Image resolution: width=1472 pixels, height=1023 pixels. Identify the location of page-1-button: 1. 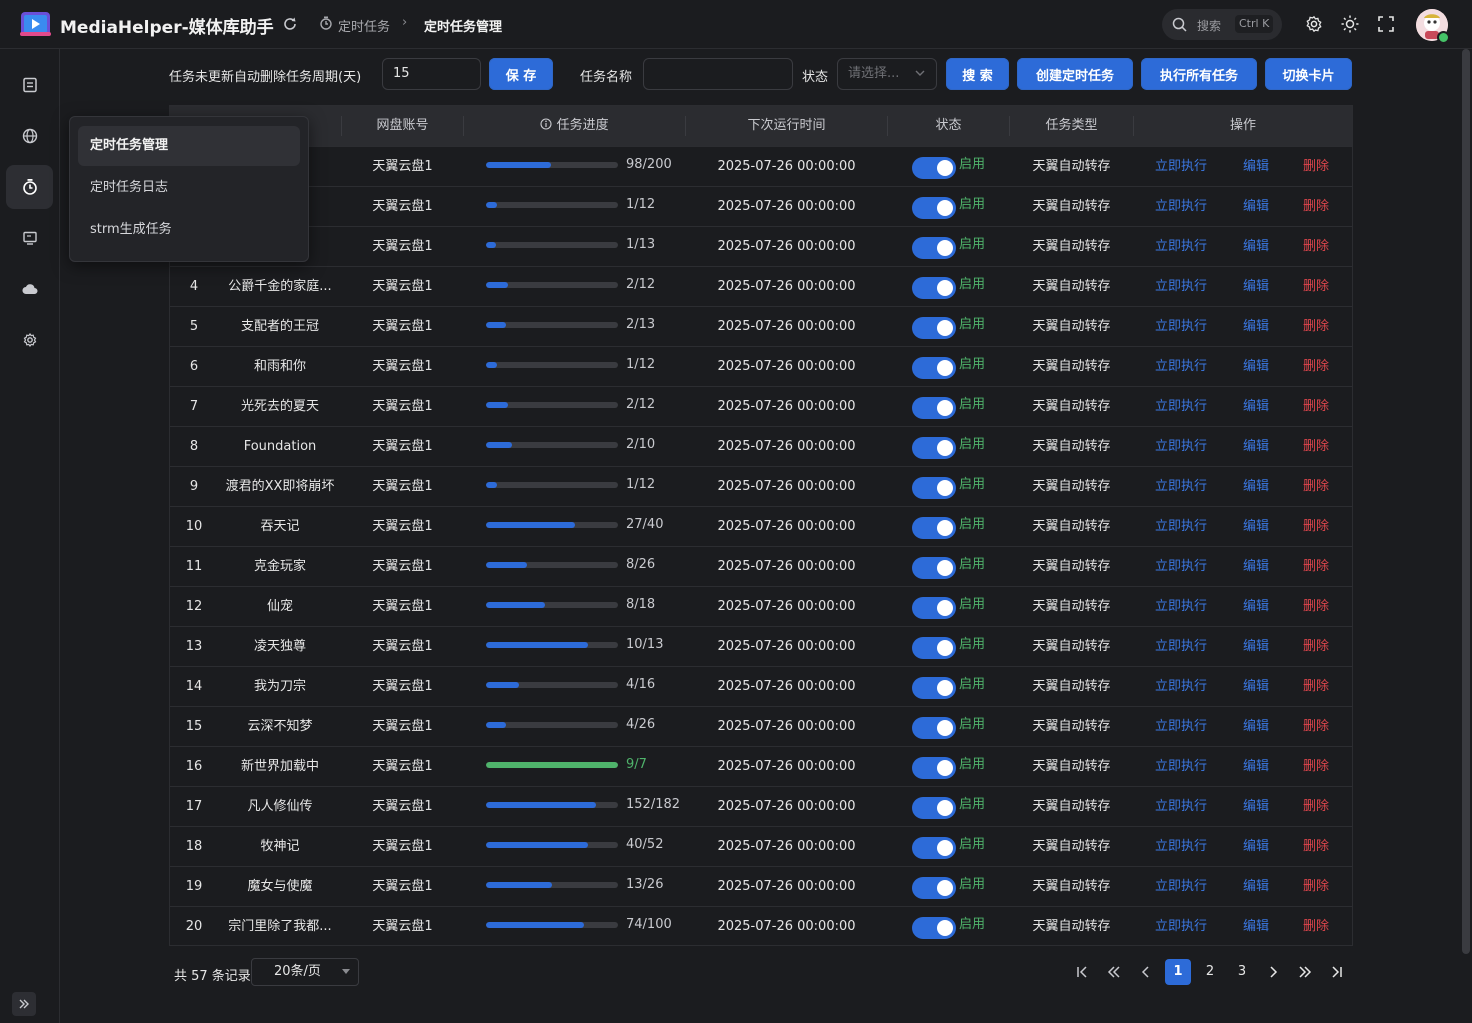
(1178, 972).